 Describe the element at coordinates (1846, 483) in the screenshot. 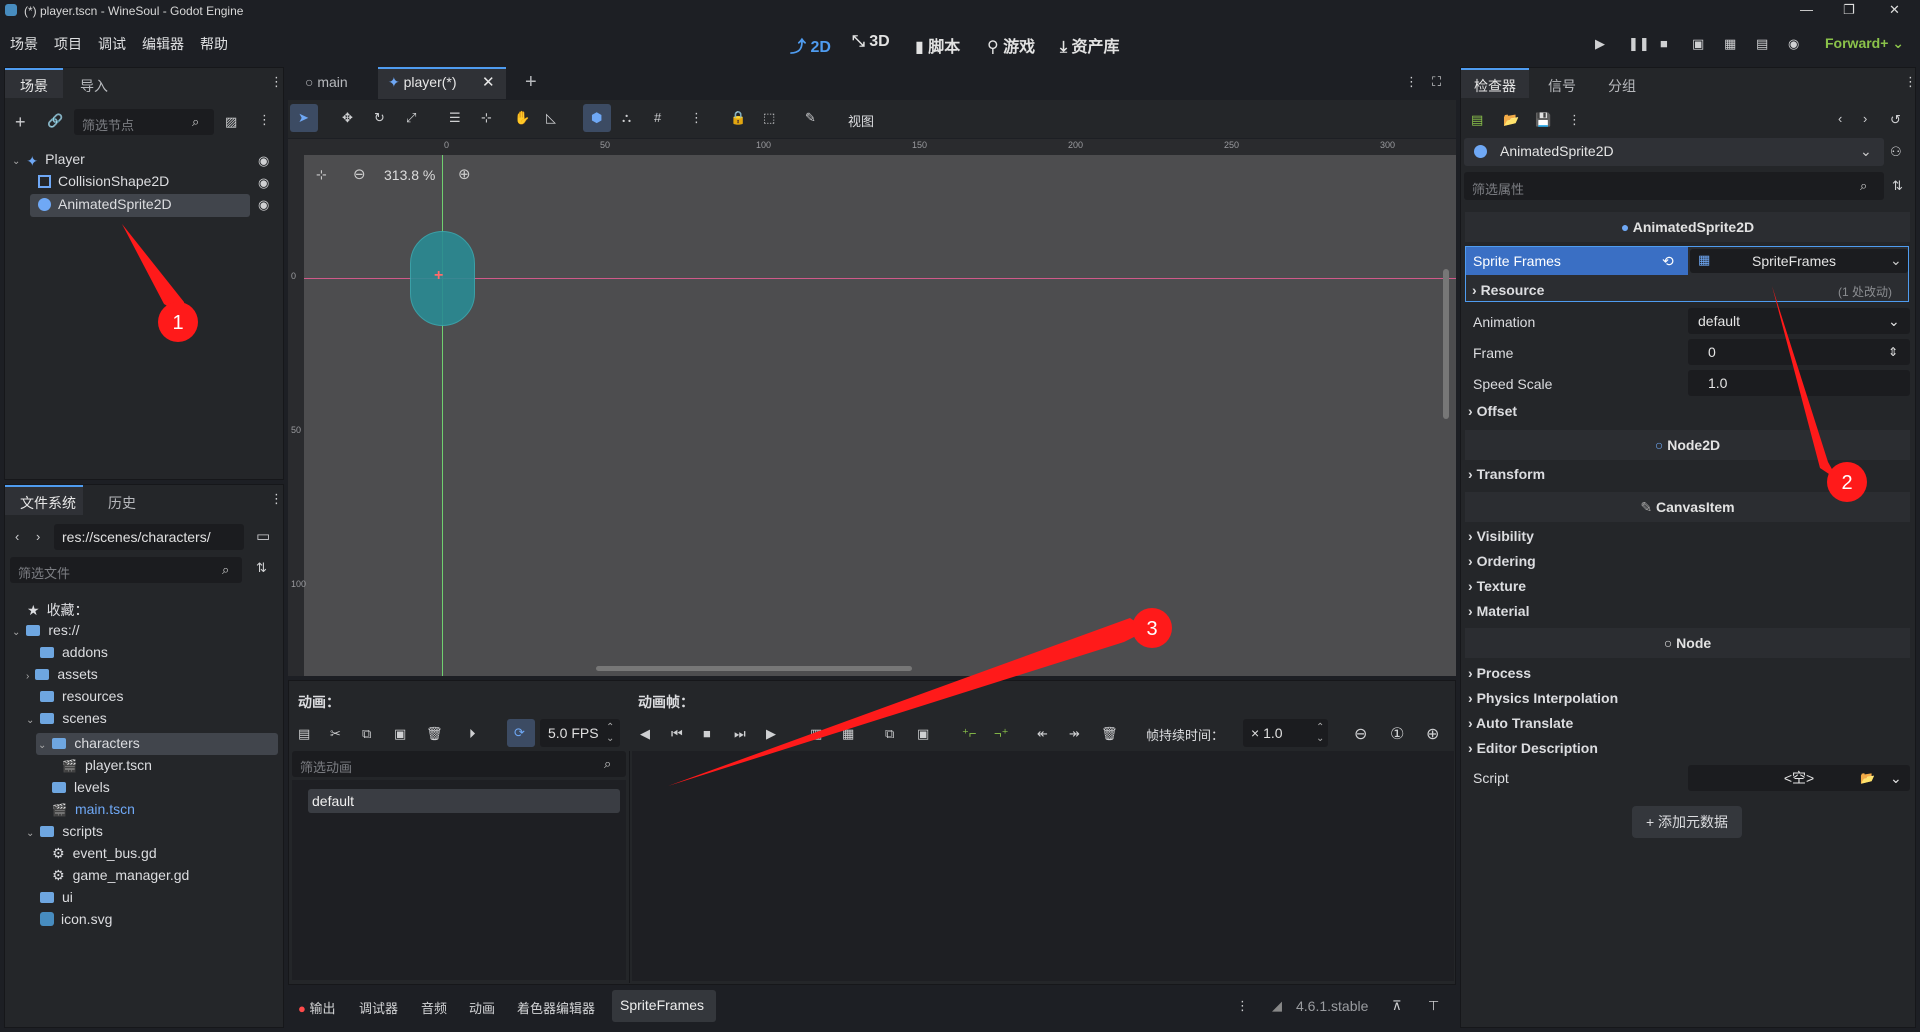

I see `annotation-label-2: 2` at that location.